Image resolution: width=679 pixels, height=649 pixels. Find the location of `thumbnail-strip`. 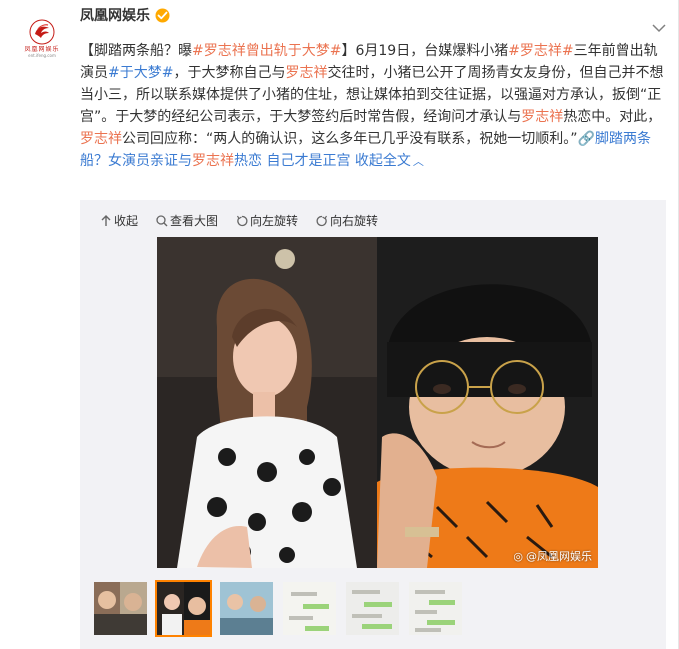

thumbnail-strip is located at coordinates (278, 608).